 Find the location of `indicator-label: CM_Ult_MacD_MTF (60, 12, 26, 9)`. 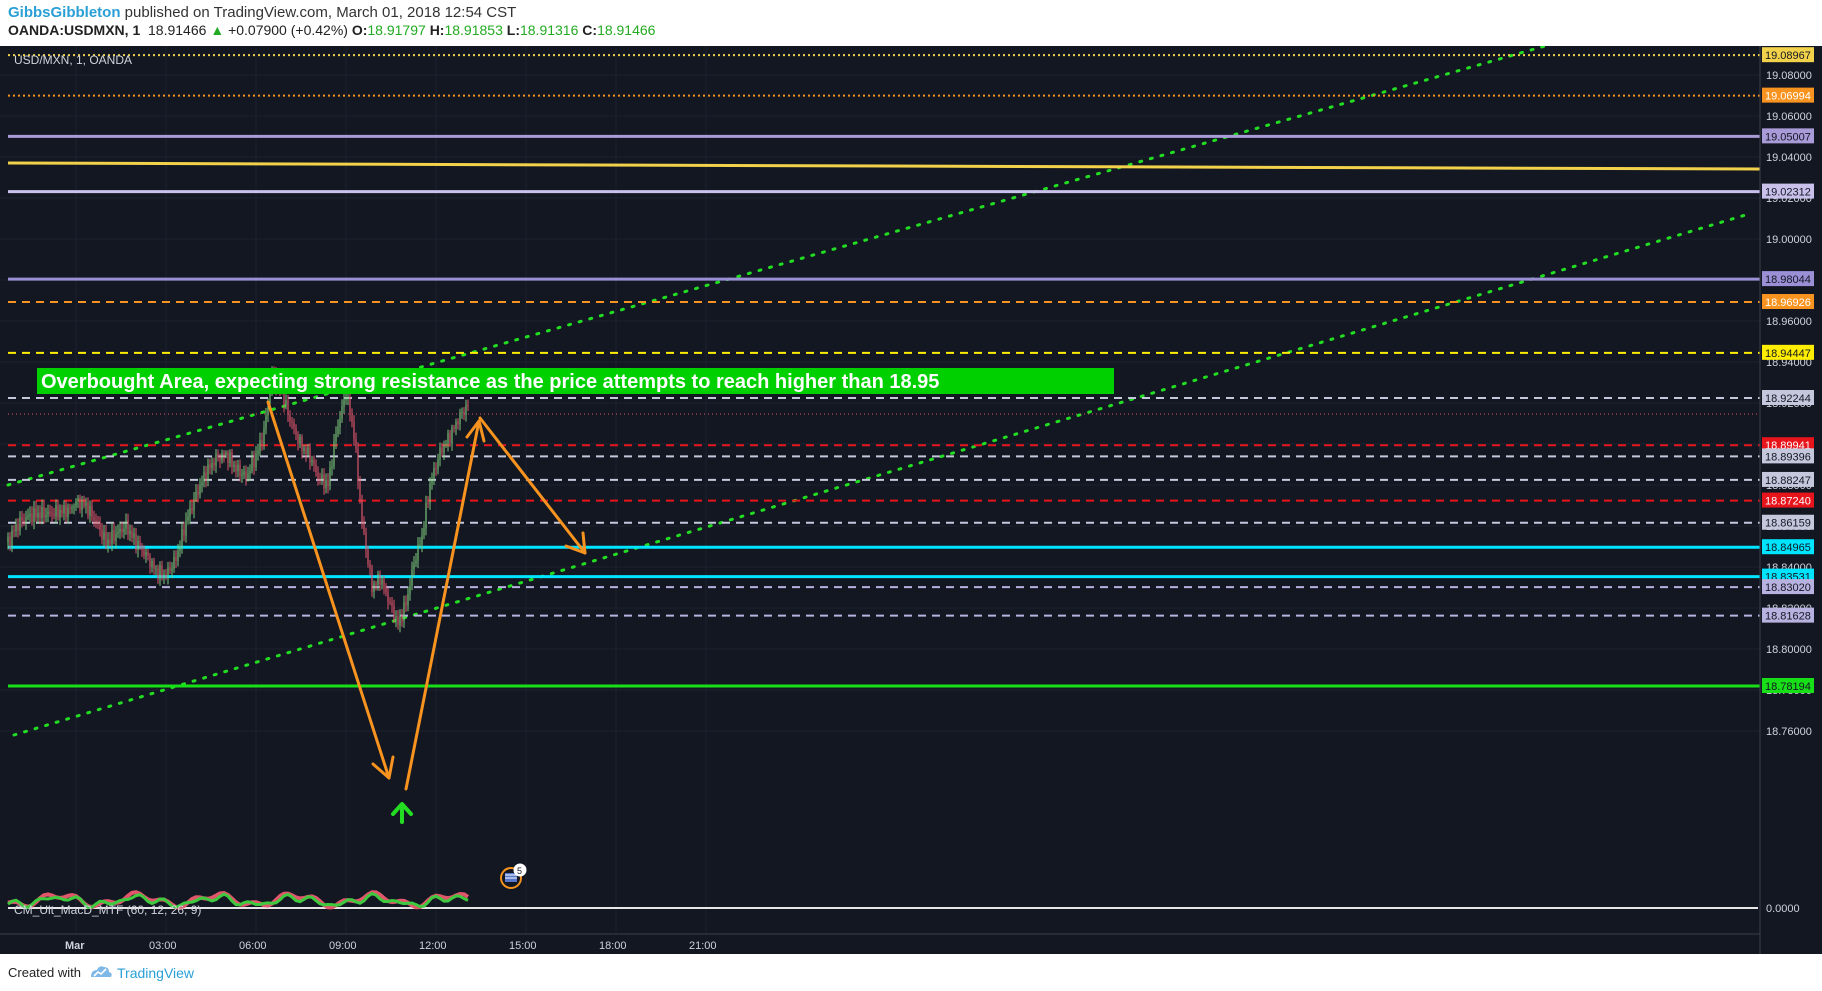

indicator-label: CM_Ult_MacD_MTF (60, 12, 26, 9) is located at coordinates (107, 910).